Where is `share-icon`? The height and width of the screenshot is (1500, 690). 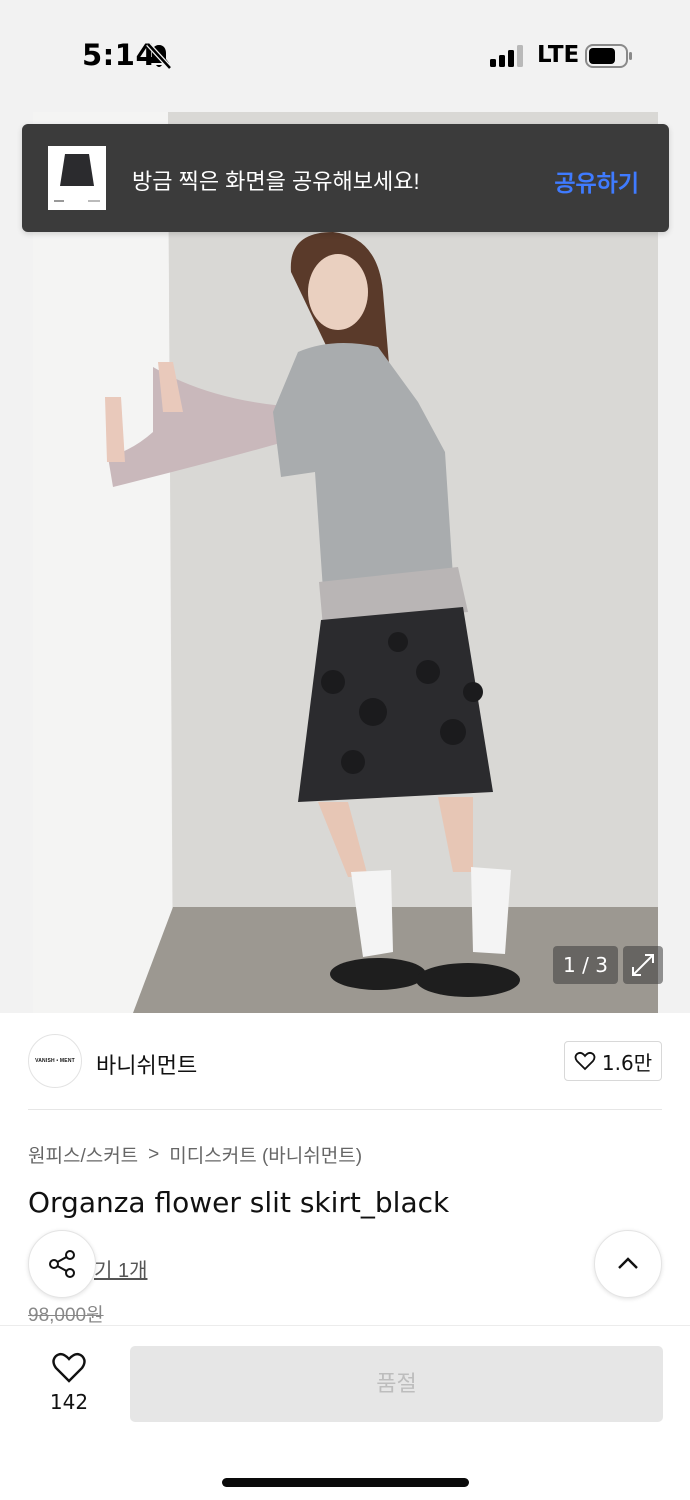 share-icon is located at coordinates (62, 1264).